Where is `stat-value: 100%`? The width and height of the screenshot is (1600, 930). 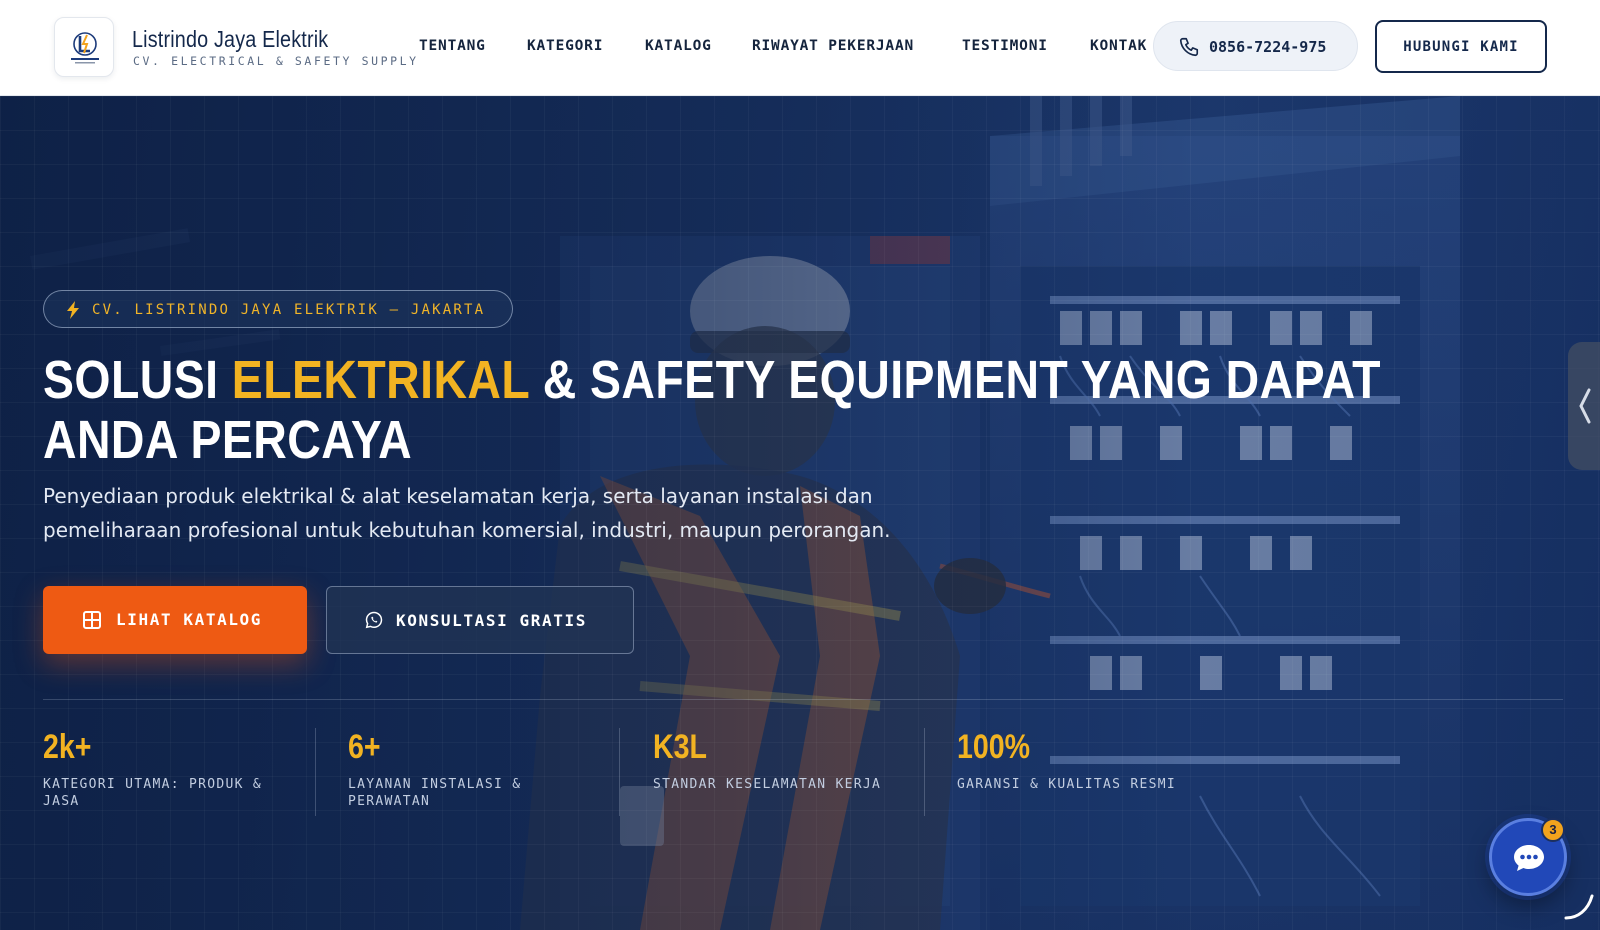 stat-value: 100% is located at coordinates (994, 747).